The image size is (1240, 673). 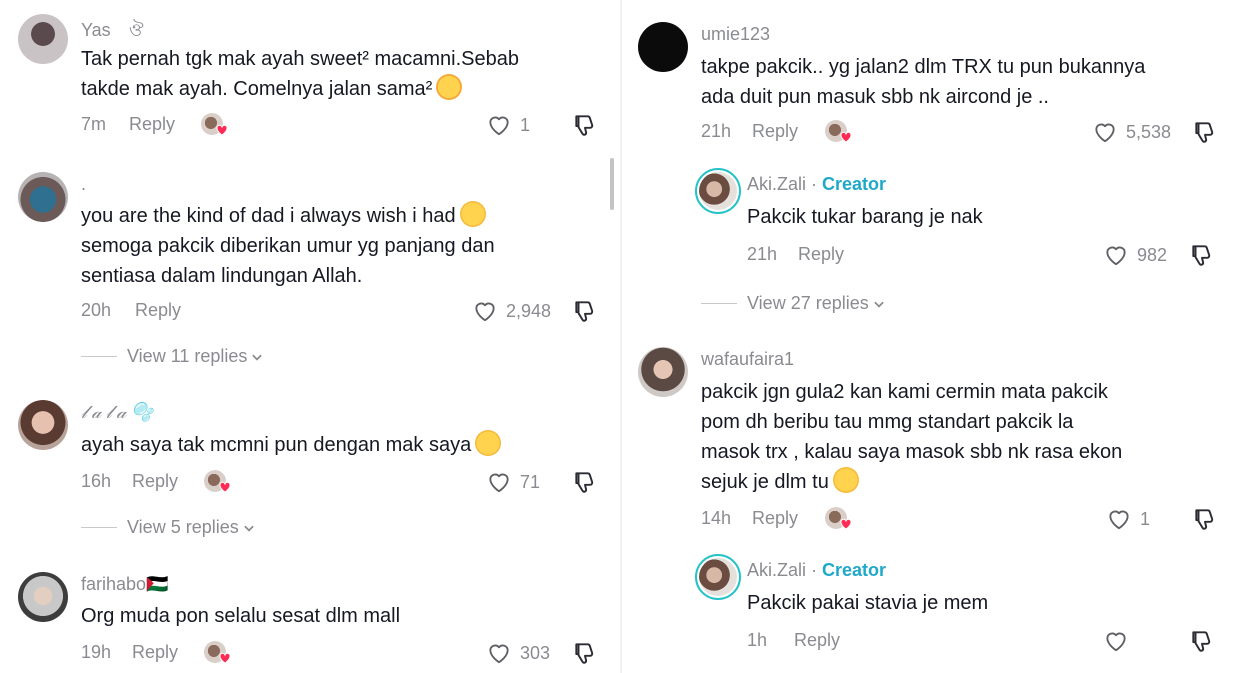 What do you see at coordinates (530, 481) in the screenshot?
I see `like-count: 71` at bounding box center [530, 481].